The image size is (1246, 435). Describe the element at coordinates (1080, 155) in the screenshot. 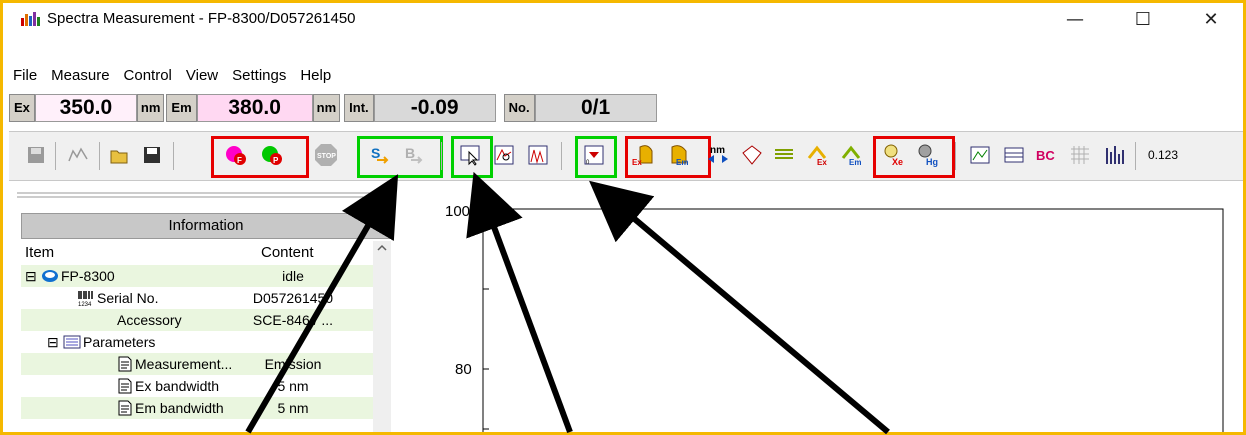

I see `grid-icon` at that location.